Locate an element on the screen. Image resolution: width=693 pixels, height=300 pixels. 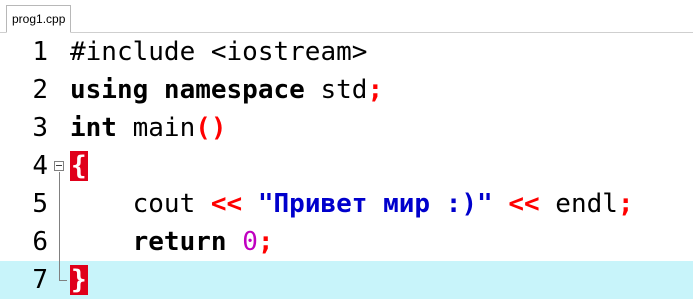
code-token-brace: } is located at coordinates (79, 280).